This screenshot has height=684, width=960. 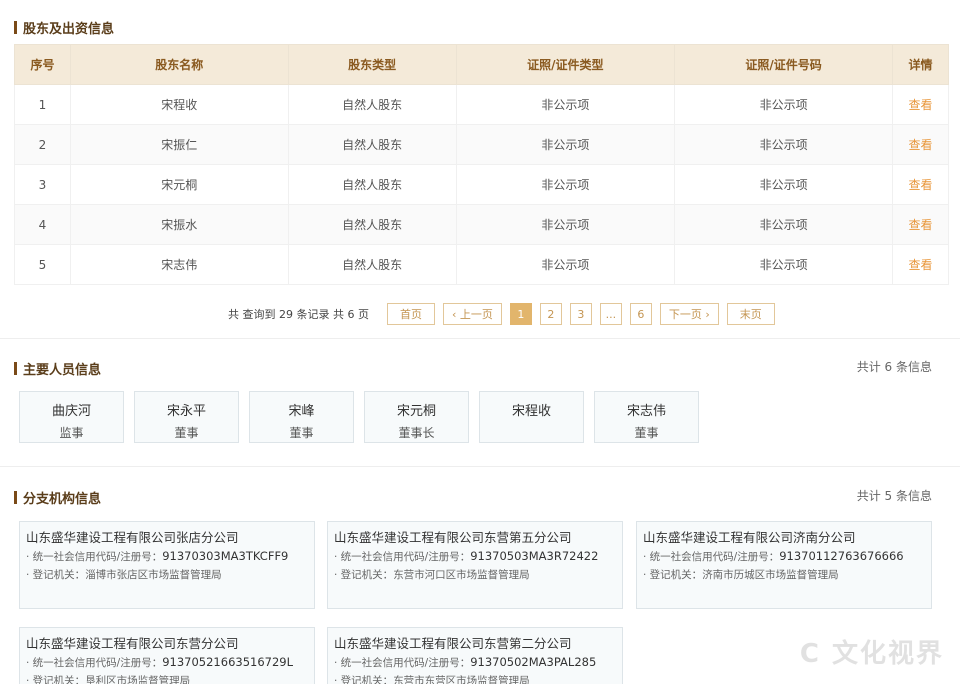 I want to click on branch-code-line: · 统一社会信用代码/注册号：91370303MA3TKCFF9, so click(x=167, y=556).